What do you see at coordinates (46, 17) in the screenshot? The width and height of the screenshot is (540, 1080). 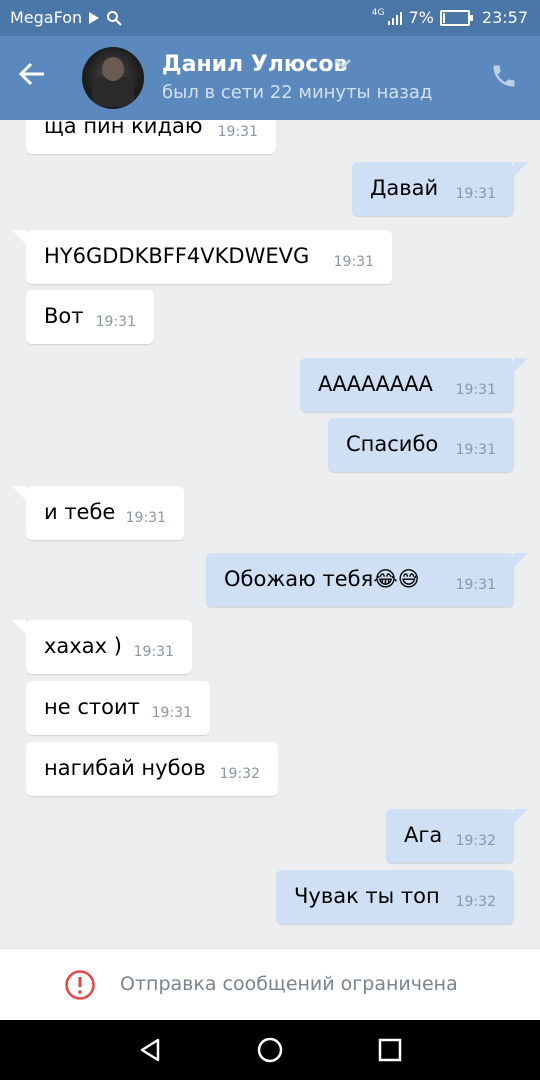 I see `carrier-label: MegaFon` at bounding box center [46, 17].